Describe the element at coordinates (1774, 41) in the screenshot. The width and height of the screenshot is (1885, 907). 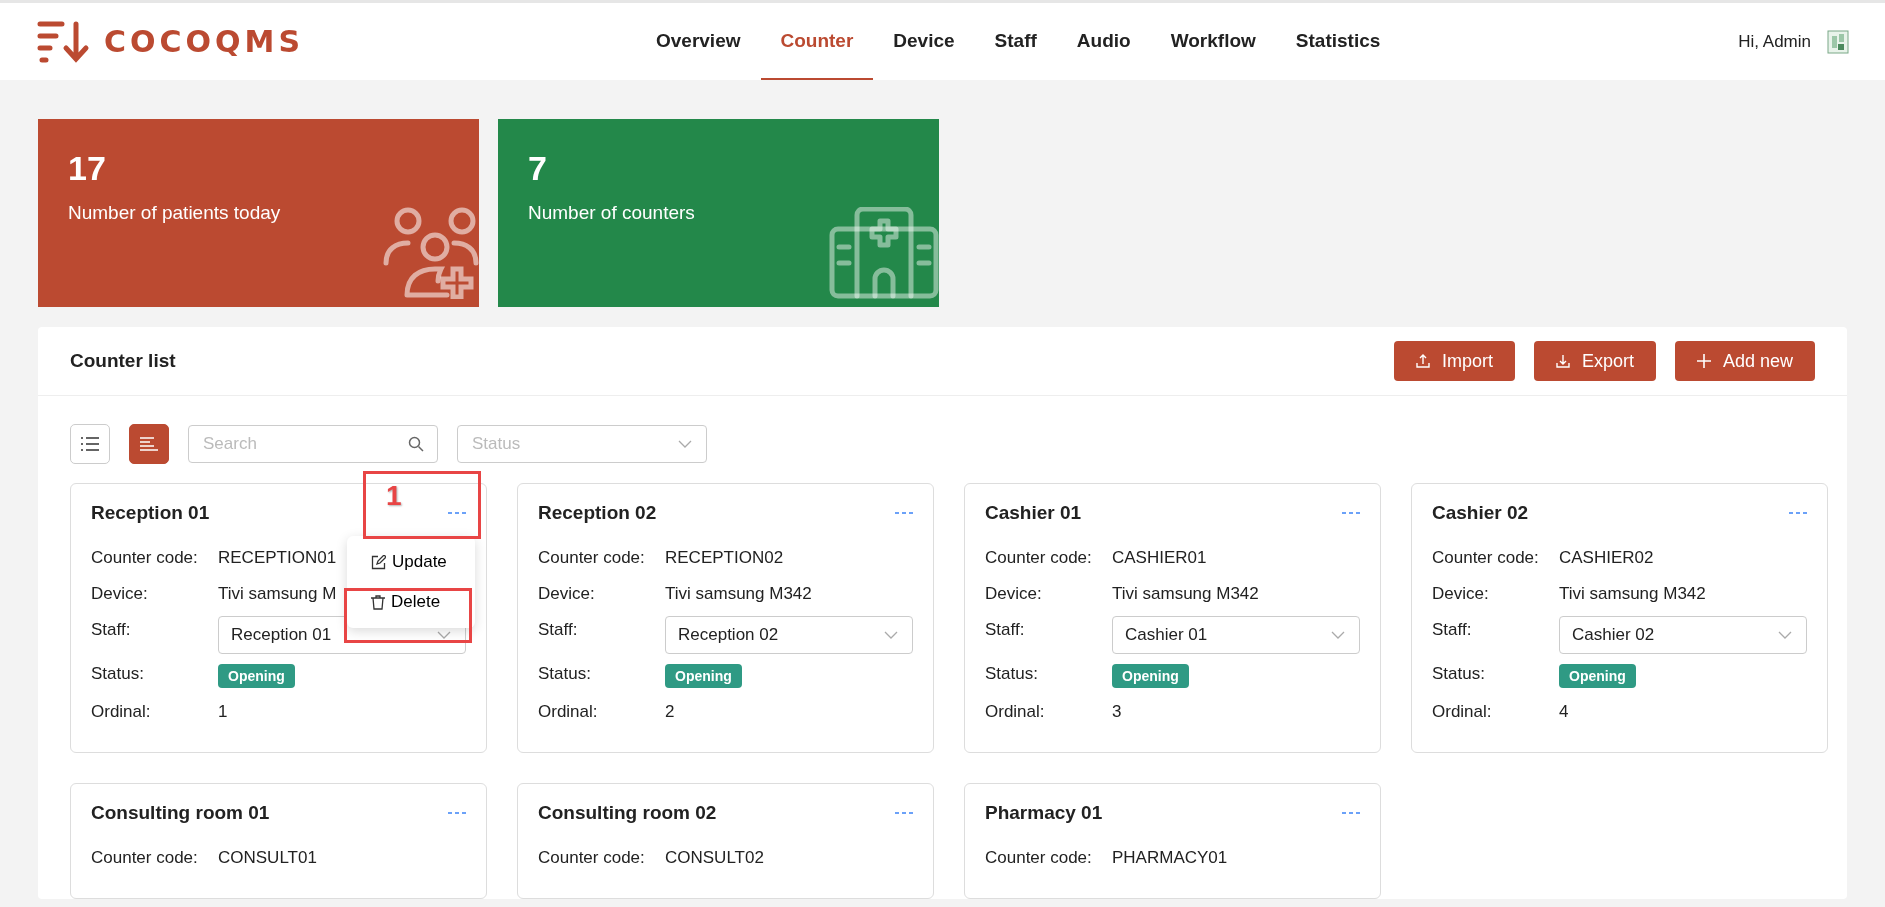
I see `greeting: Hi, Admin` at that location.